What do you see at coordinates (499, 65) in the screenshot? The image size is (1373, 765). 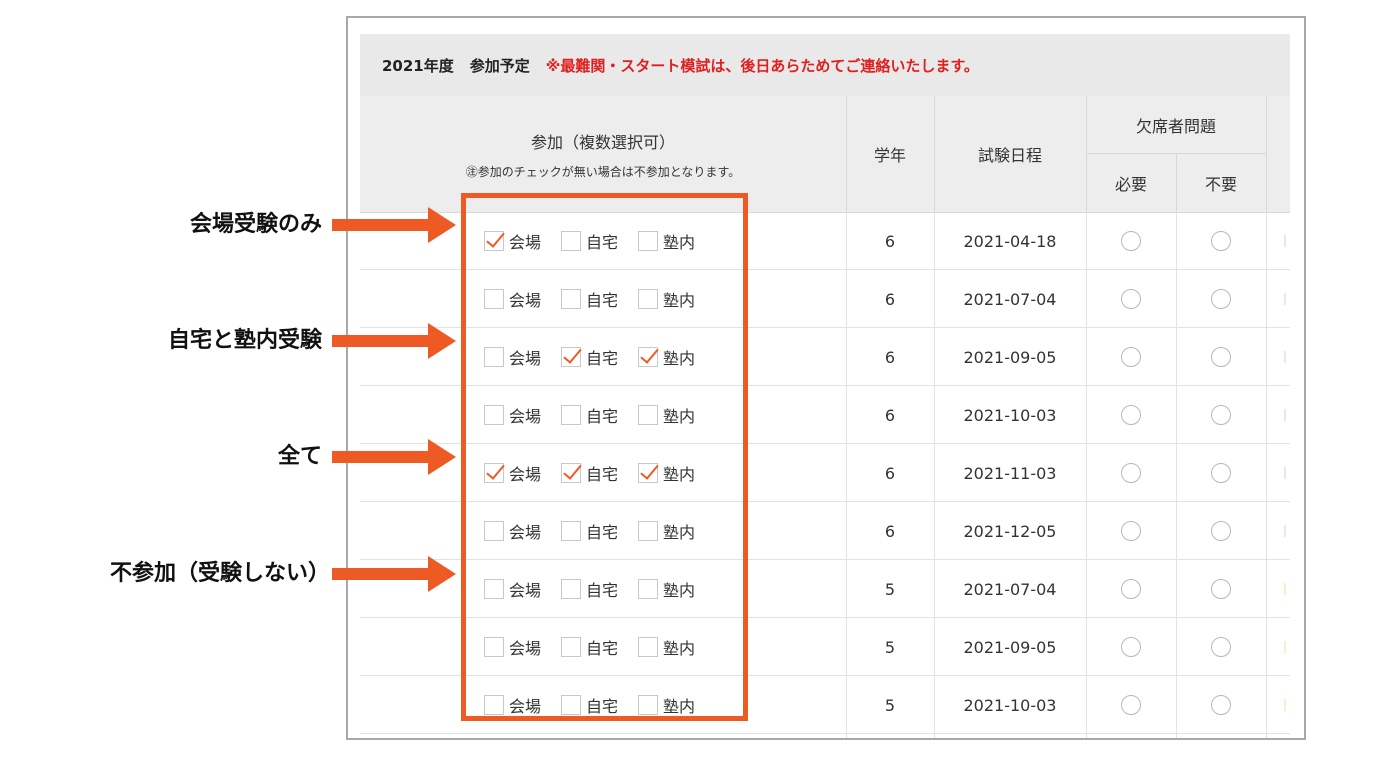 I see `schedule-title: 参加予定` at bounding box center [499, 65].